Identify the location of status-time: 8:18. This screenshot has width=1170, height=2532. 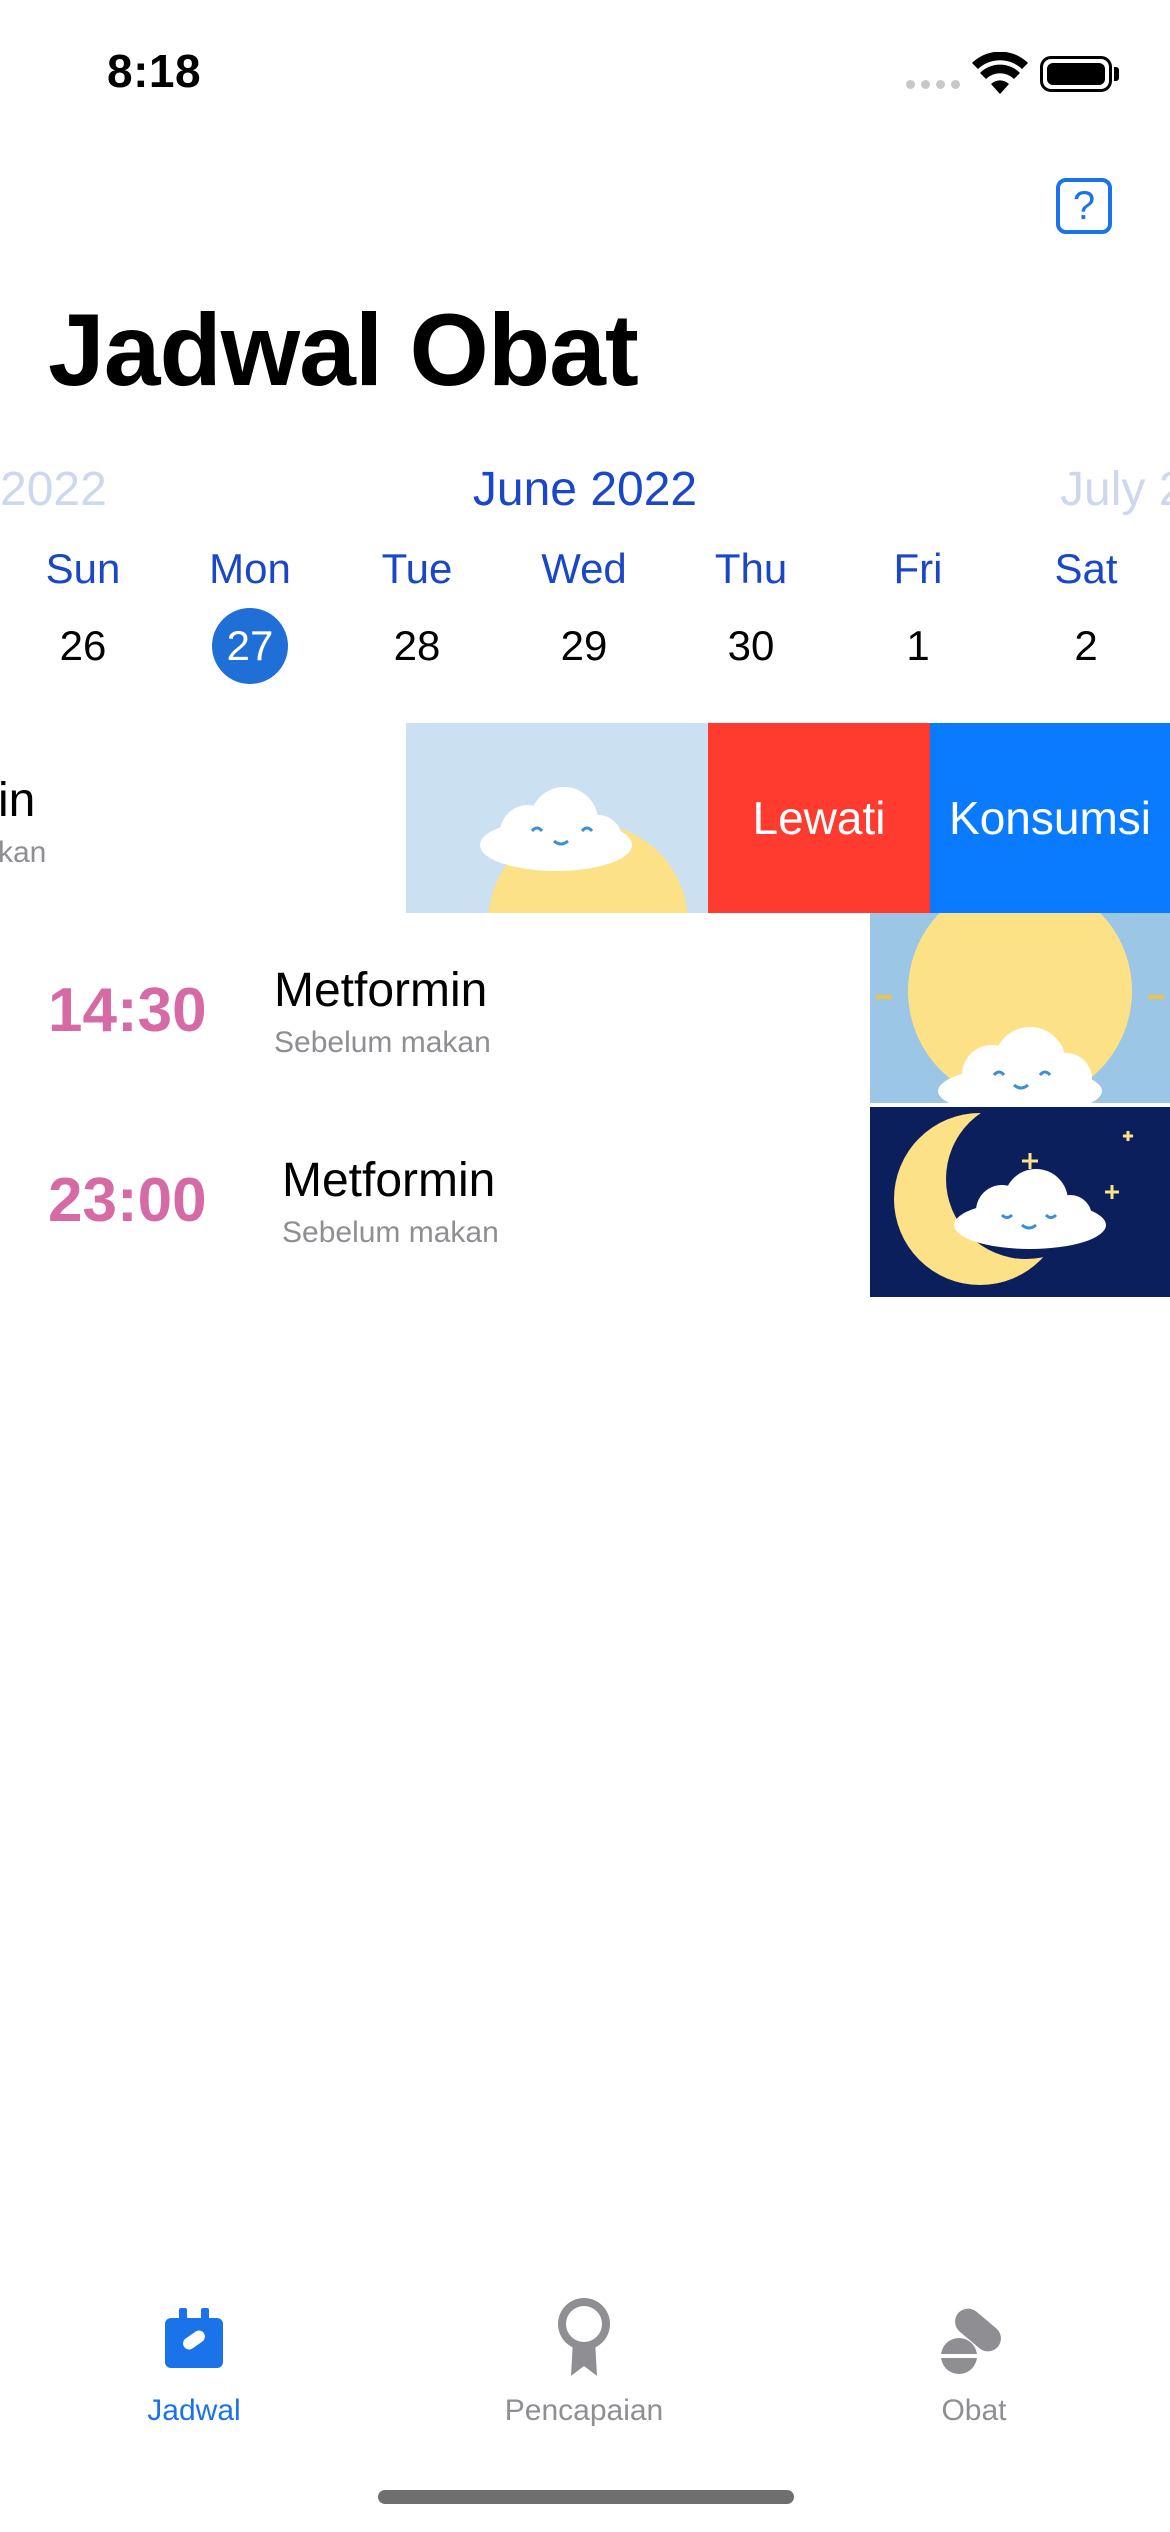
(154, 71).